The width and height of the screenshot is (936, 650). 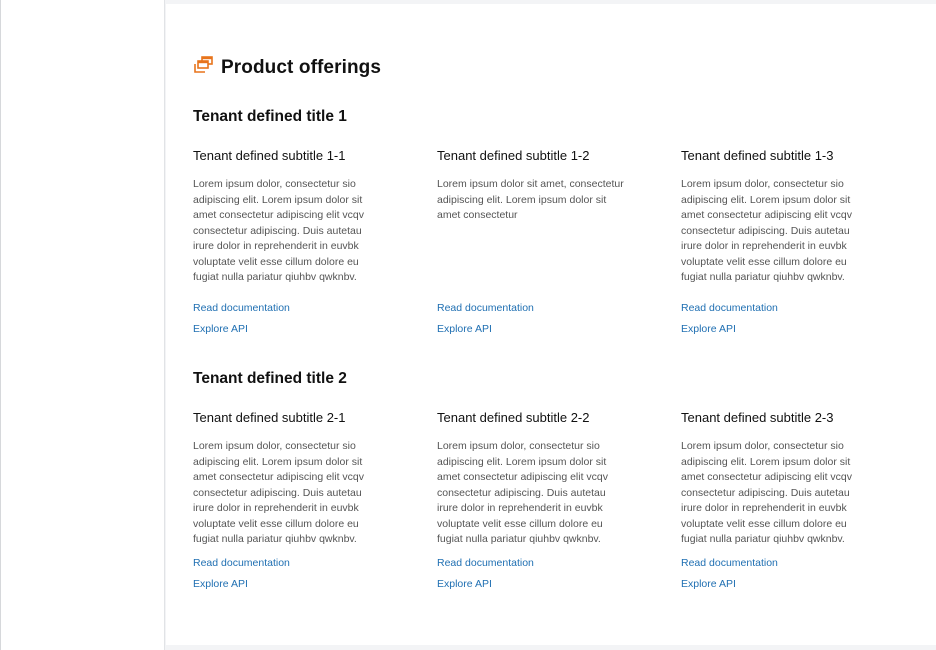 What do you see at coordinates (301, 67) in the screenshot?
I see `page-title: Product offerings` at bounding box center [301, 67].